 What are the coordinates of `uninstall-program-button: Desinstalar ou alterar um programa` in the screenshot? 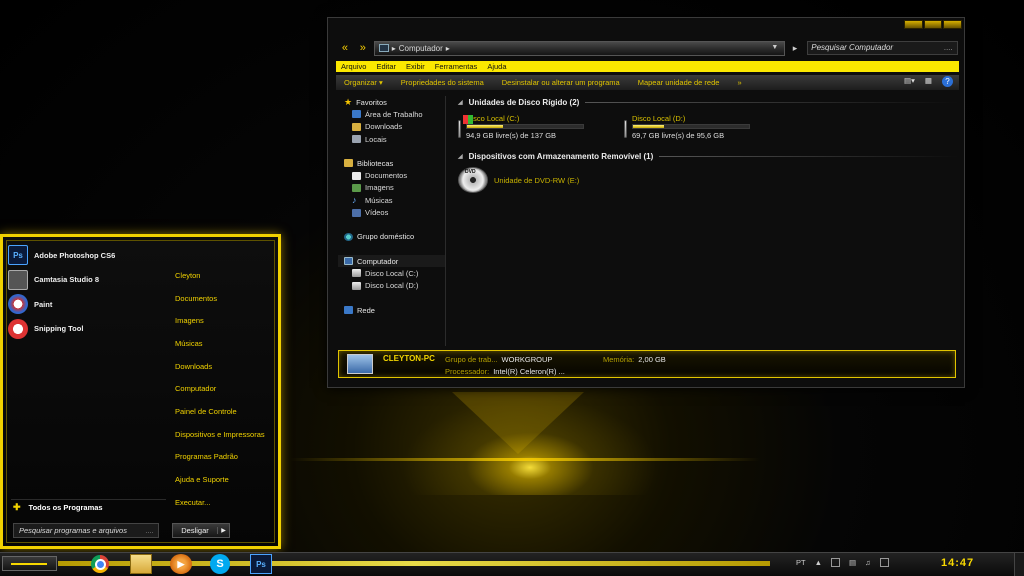 It's located at (561, 82).